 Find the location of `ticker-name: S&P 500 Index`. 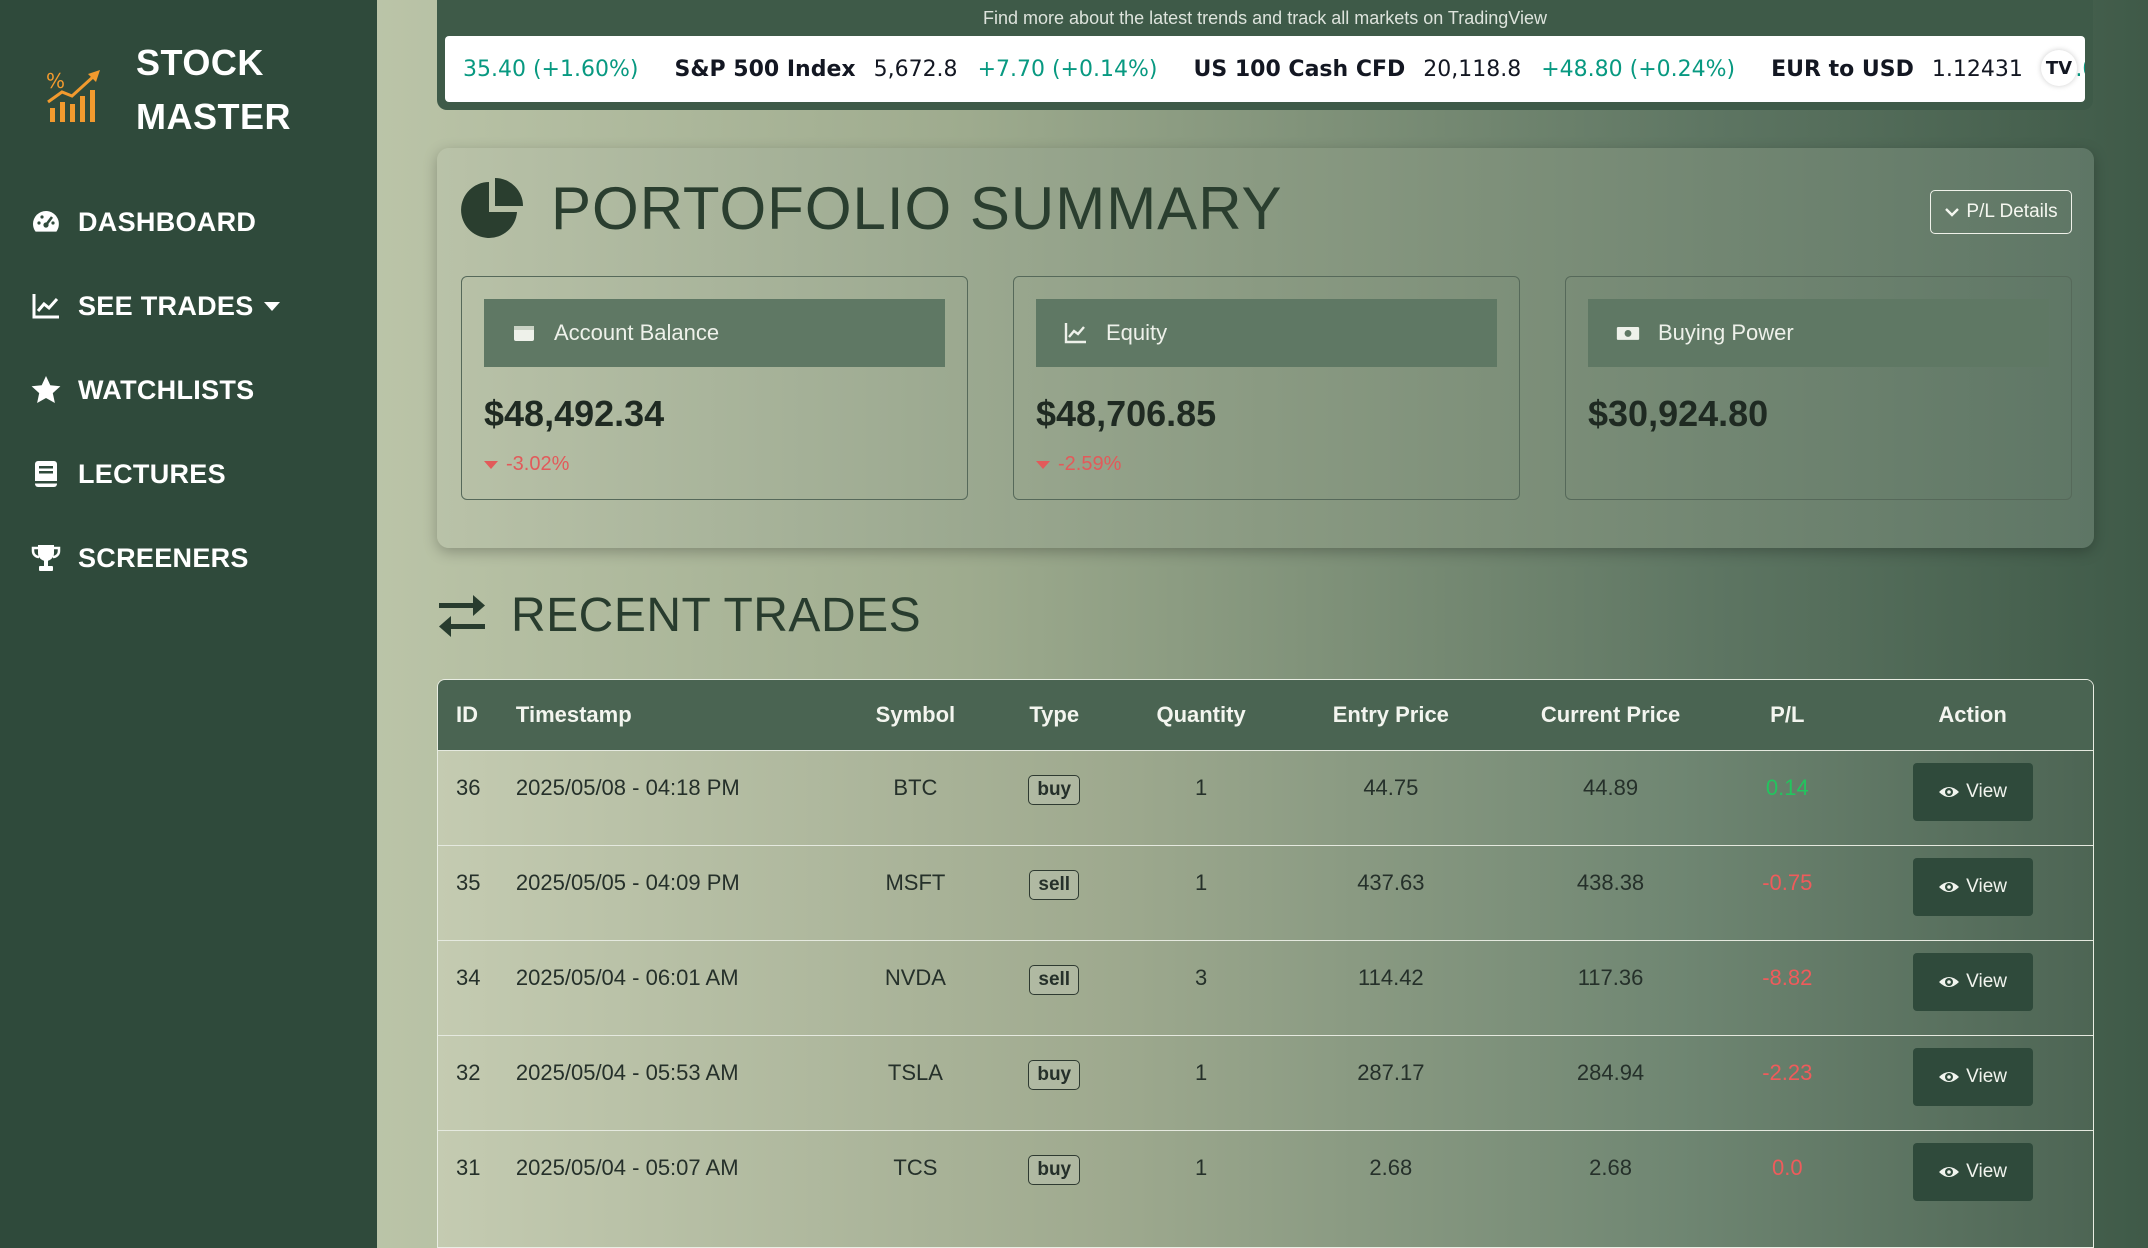

ticker-name: S&P 500 Index is located at coordinates (765, 69).